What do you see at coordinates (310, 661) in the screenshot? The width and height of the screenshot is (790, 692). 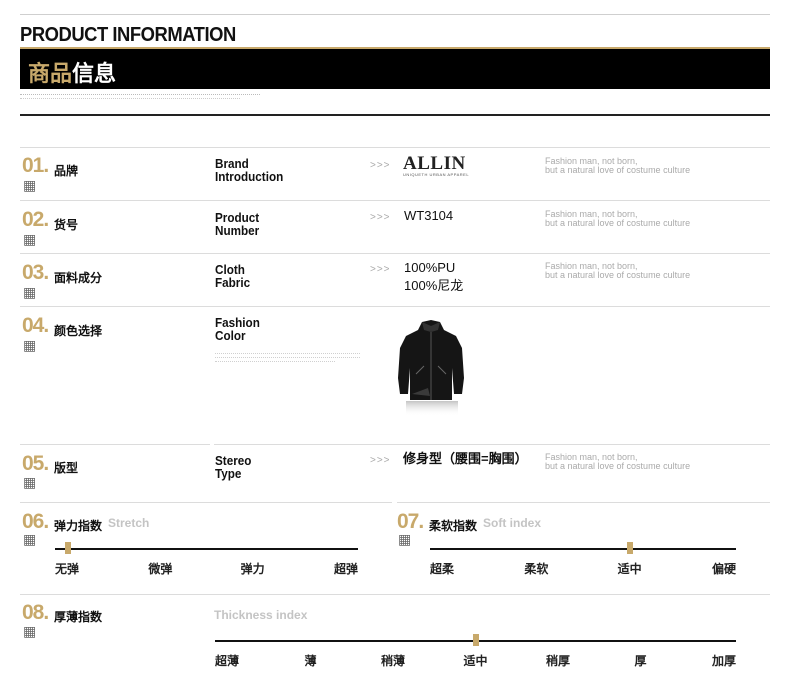 I see `scale-label: 薄` at bounding box center [310, 661].